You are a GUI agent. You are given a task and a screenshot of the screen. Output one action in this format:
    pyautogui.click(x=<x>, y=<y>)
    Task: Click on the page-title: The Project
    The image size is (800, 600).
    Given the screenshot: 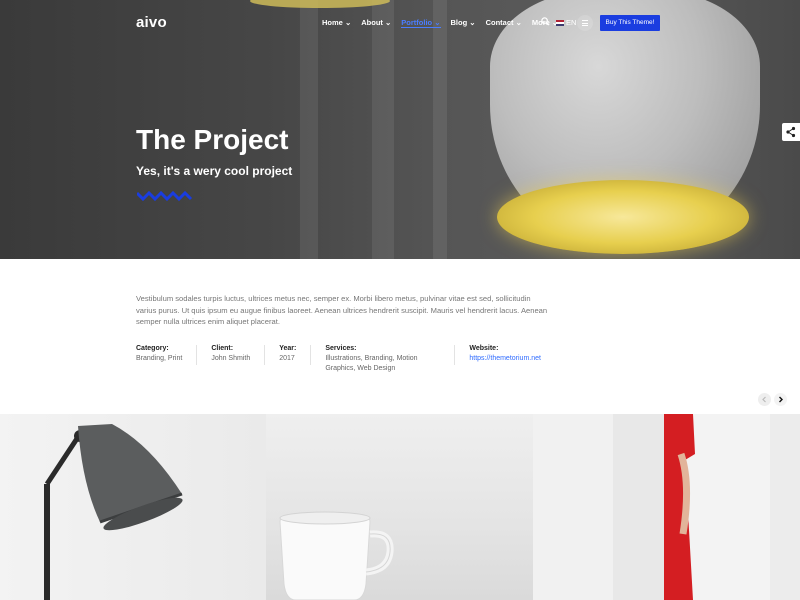 What is the action you would take?
    pyautogui.click(x=212, y=139)
    